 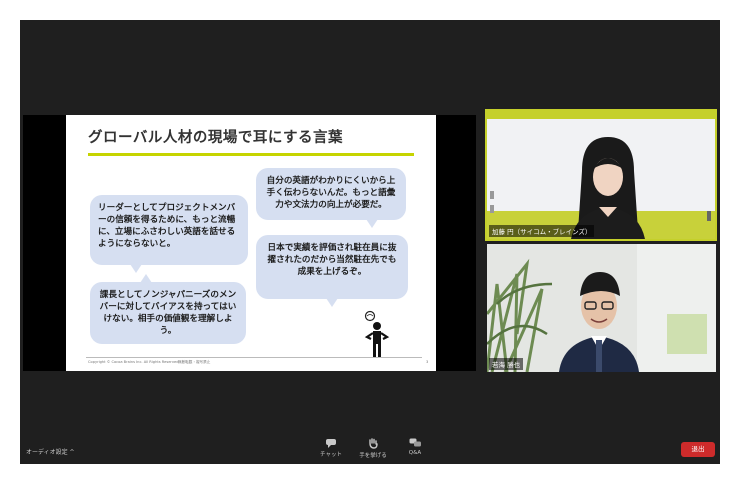 What do you see at coordinates (215, 138) in the screenshot?
I see `slide-title: グローバル人材の現場で耳にする言葉` at bounding box center [215, 138].